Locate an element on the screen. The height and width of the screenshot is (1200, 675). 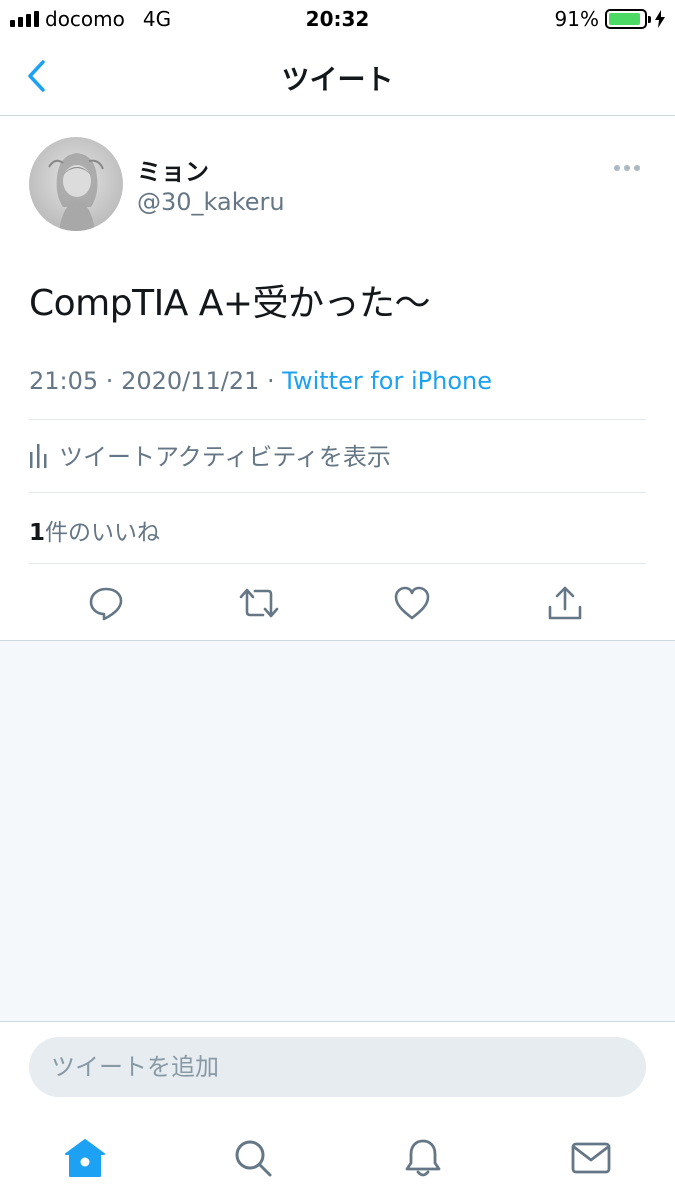
tweet-meta: 21:05 · 2020/11/21 · Twitter for iPhone is located at coordinates (260, 381).